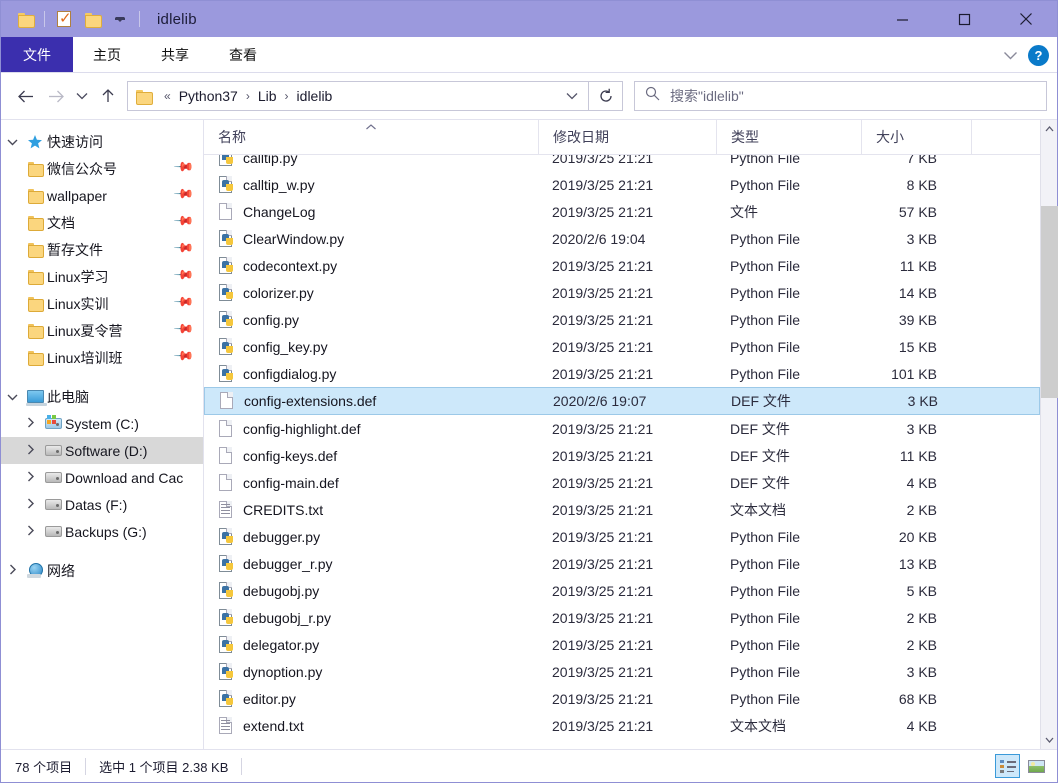 The height and width of the screenshot is (783, 1058). Describe the element at coordinates (56, 96) in the screenshot. I see `forward-button` at that location.